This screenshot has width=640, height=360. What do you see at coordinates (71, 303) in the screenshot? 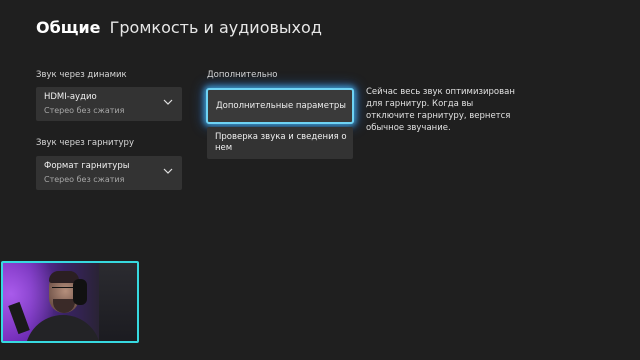
I see `webcam-overlay` at bounding box center [71, 303].